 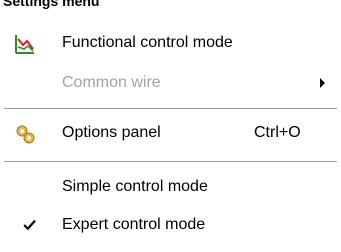 I want to click on chart-icon, so click(x=24, y=44).